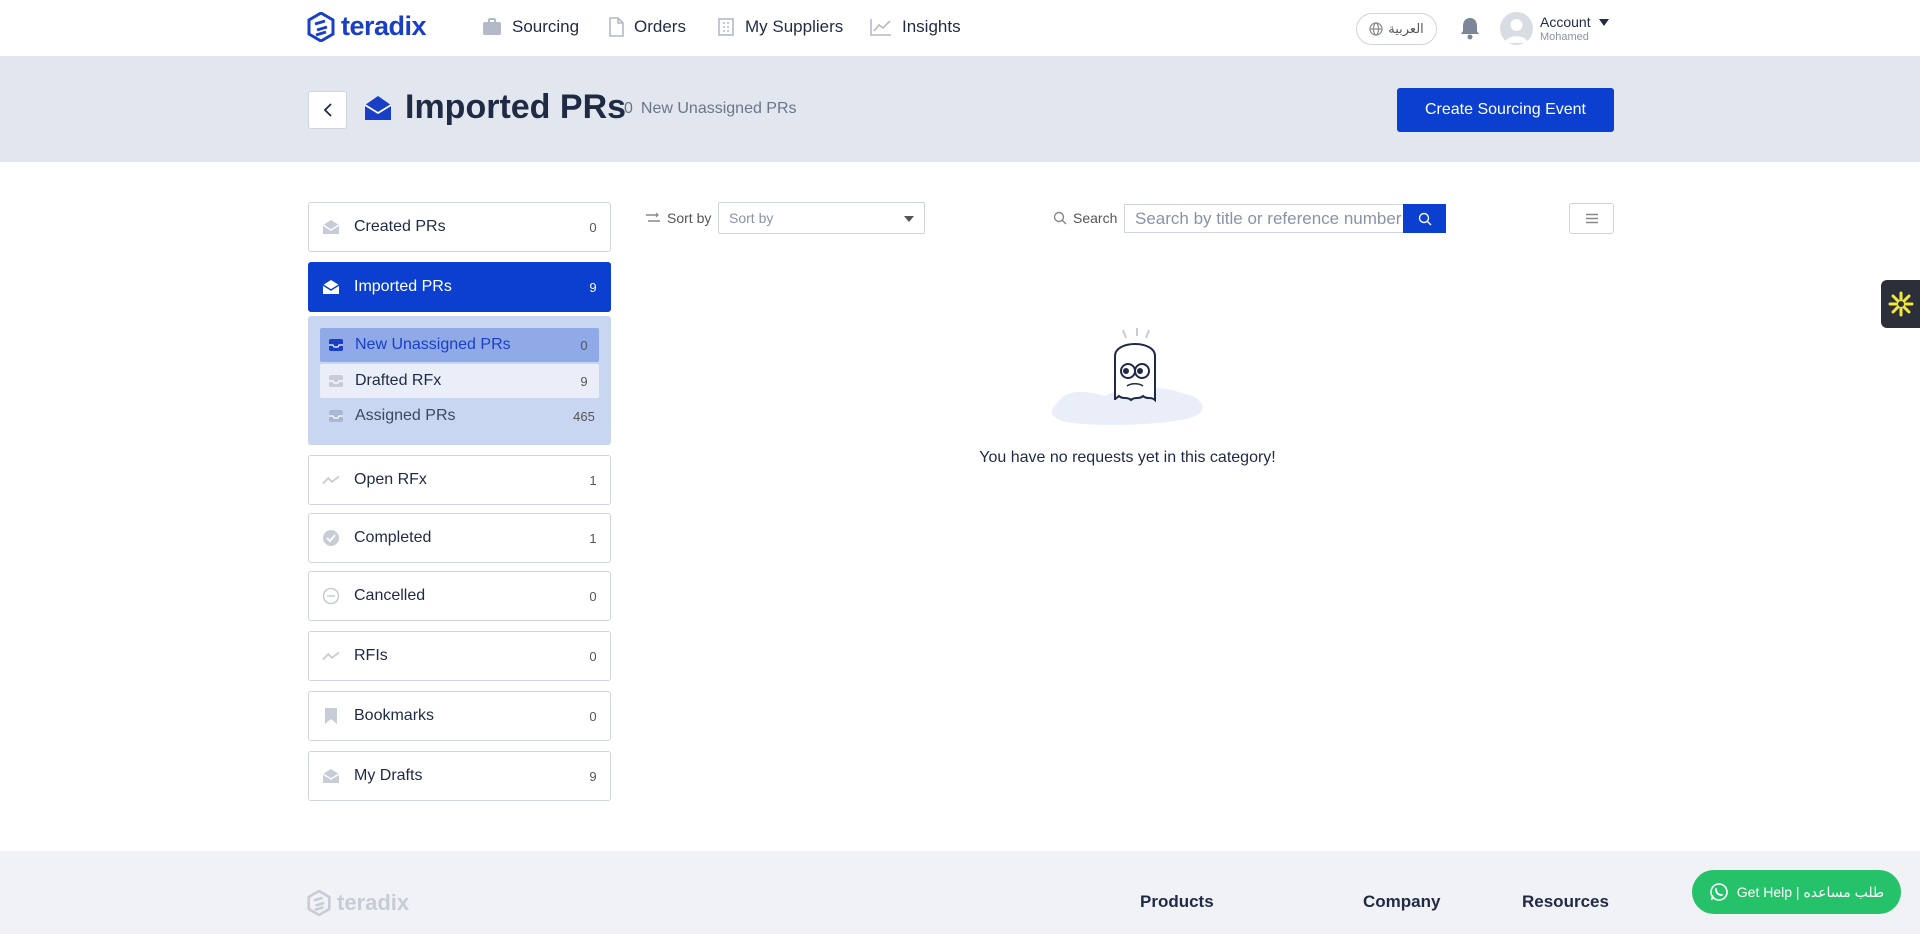 This screenshot has height=934, width=1920. I want to click on sidebar-item-label: Imported PRs, so click(403, 286).